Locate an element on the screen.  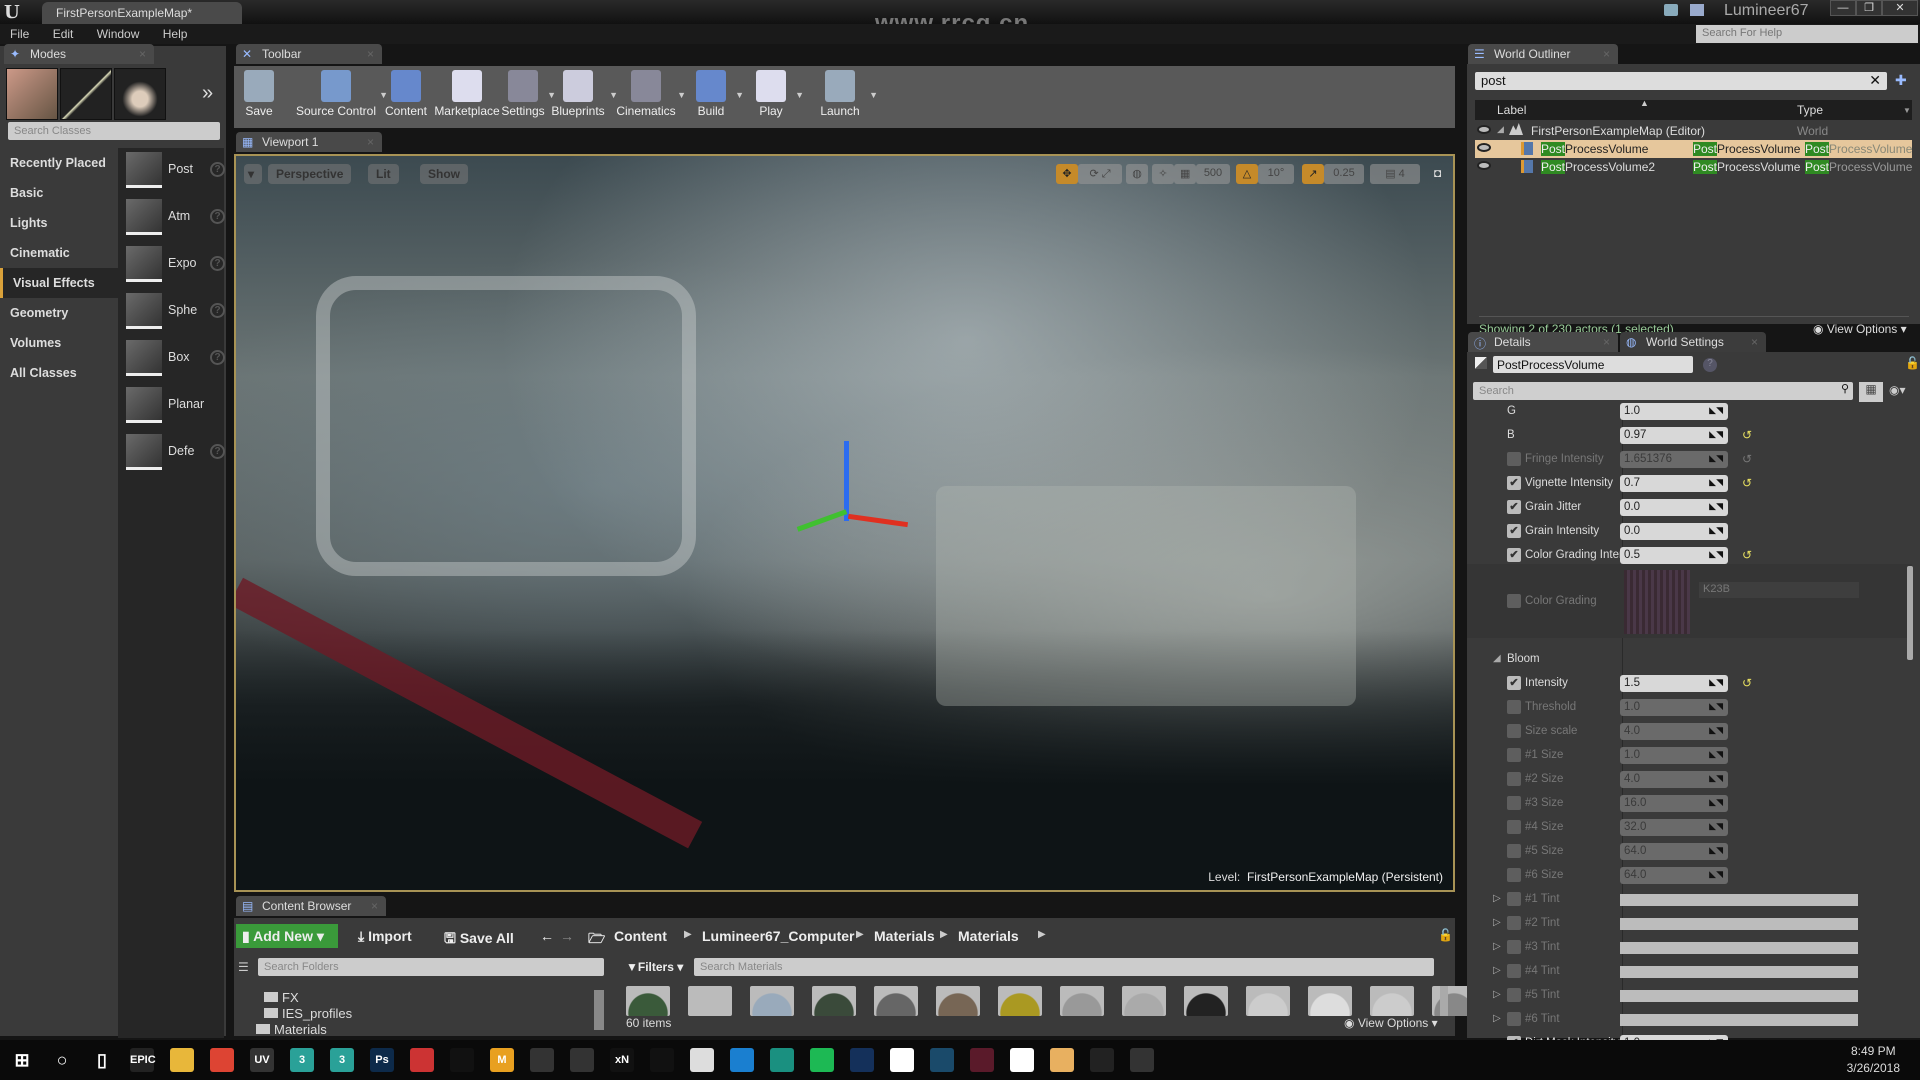
minimize-button: — is located at coordinates (1843, 8).